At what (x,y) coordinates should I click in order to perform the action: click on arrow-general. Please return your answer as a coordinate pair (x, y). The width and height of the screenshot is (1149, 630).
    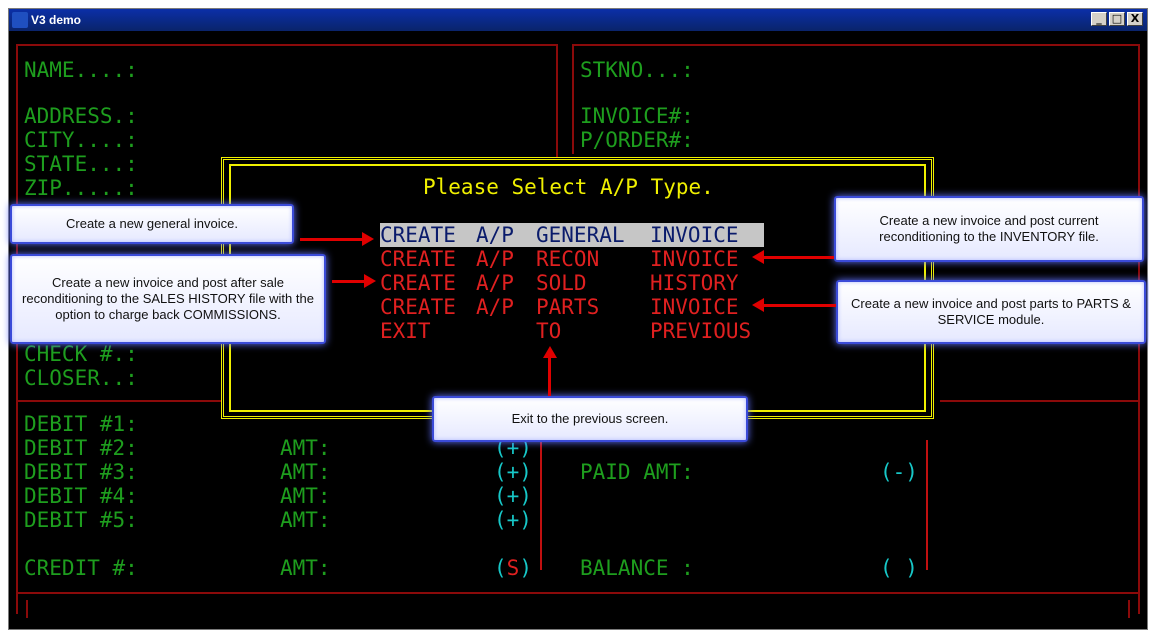
    Looking at the image, I should click on (332, 239).